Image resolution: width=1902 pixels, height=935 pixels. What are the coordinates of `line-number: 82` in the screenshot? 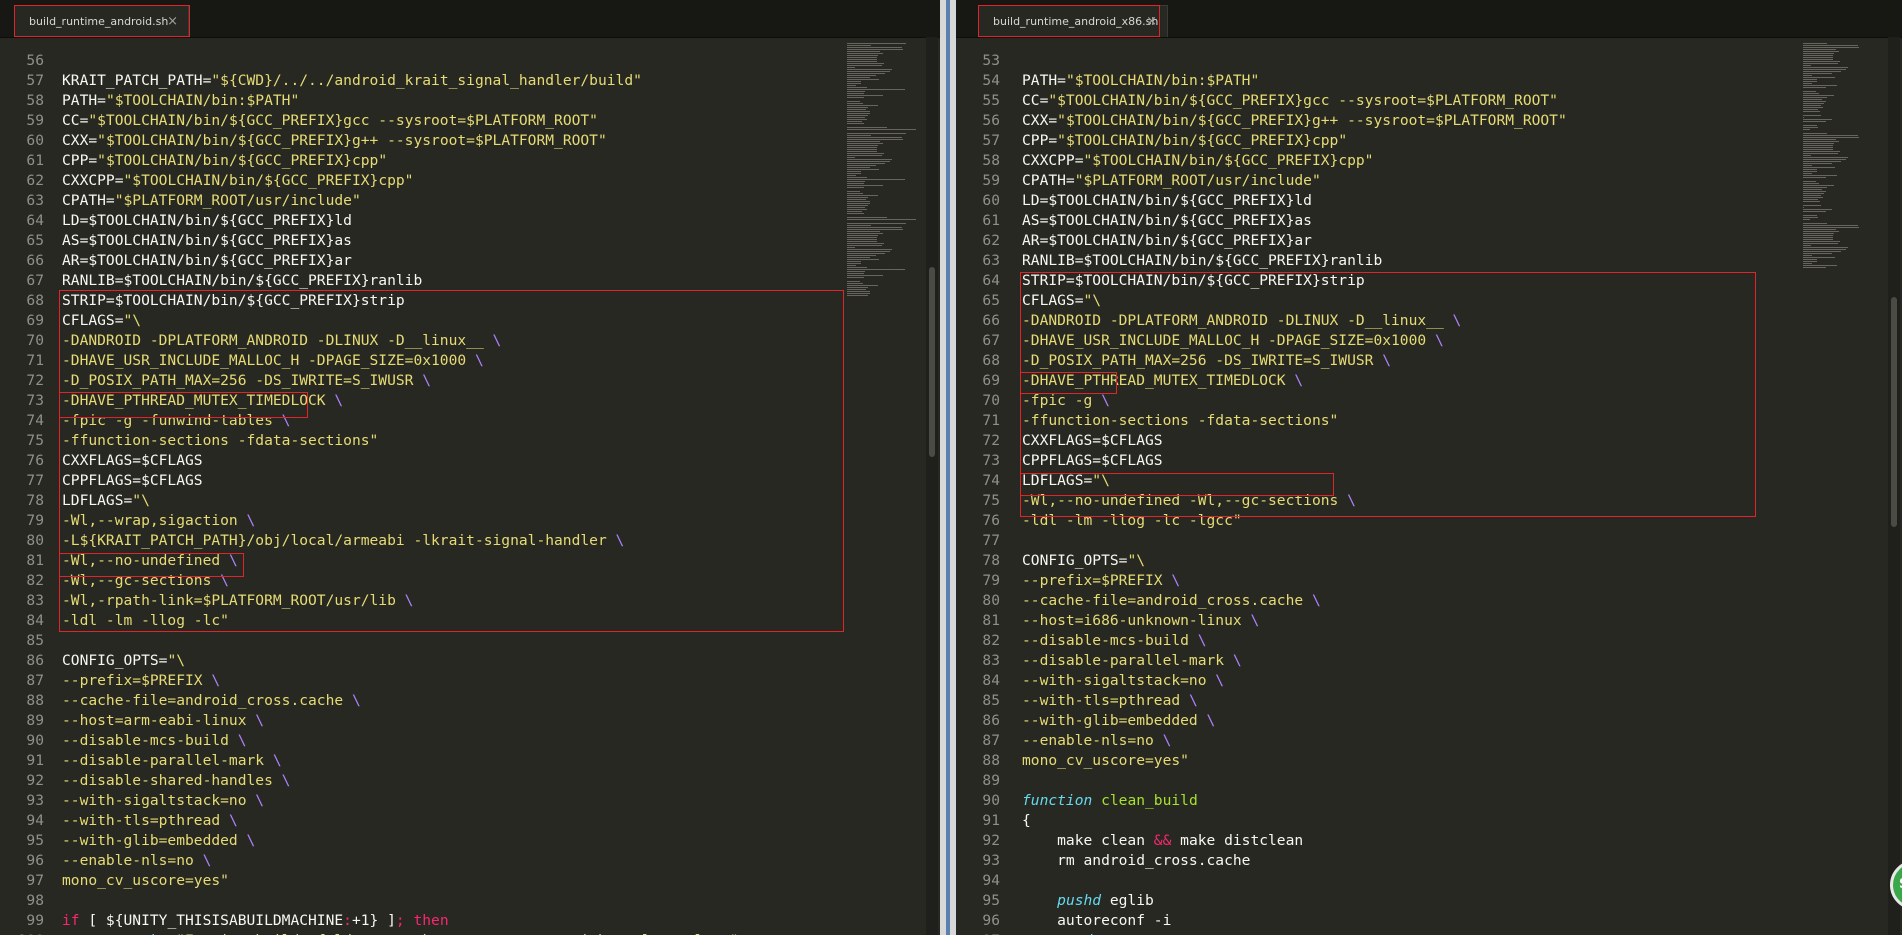 It's located at (991, 640).